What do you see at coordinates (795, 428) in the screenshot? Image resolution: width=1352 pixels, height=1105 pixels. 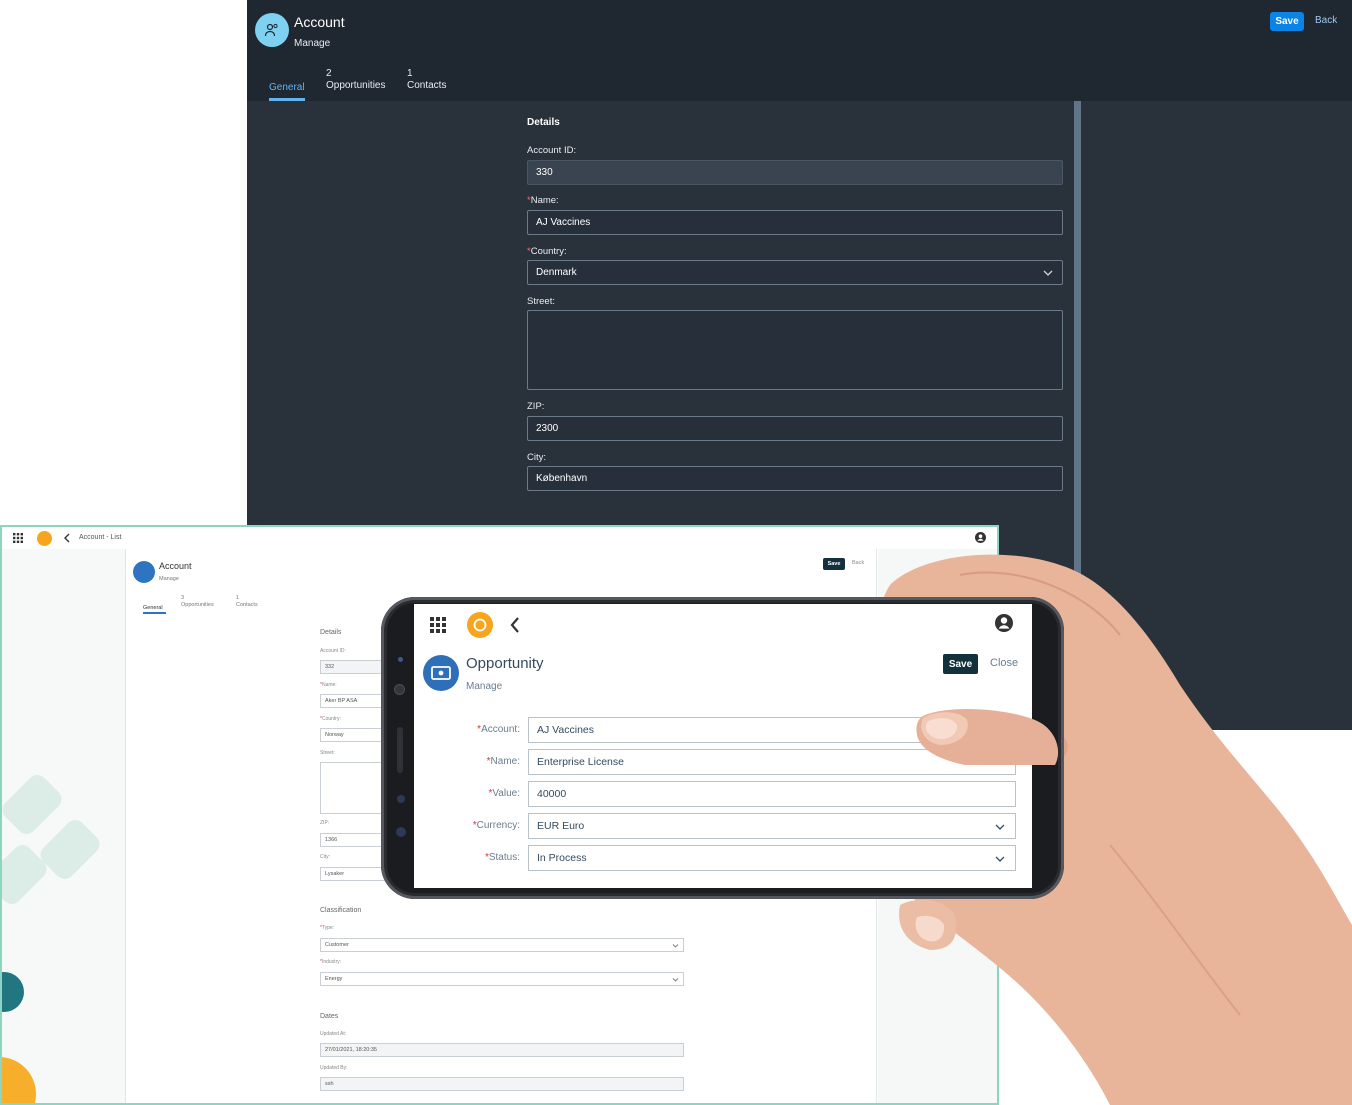 I see `zip-field: 2300` at bounding box center [795, 428].